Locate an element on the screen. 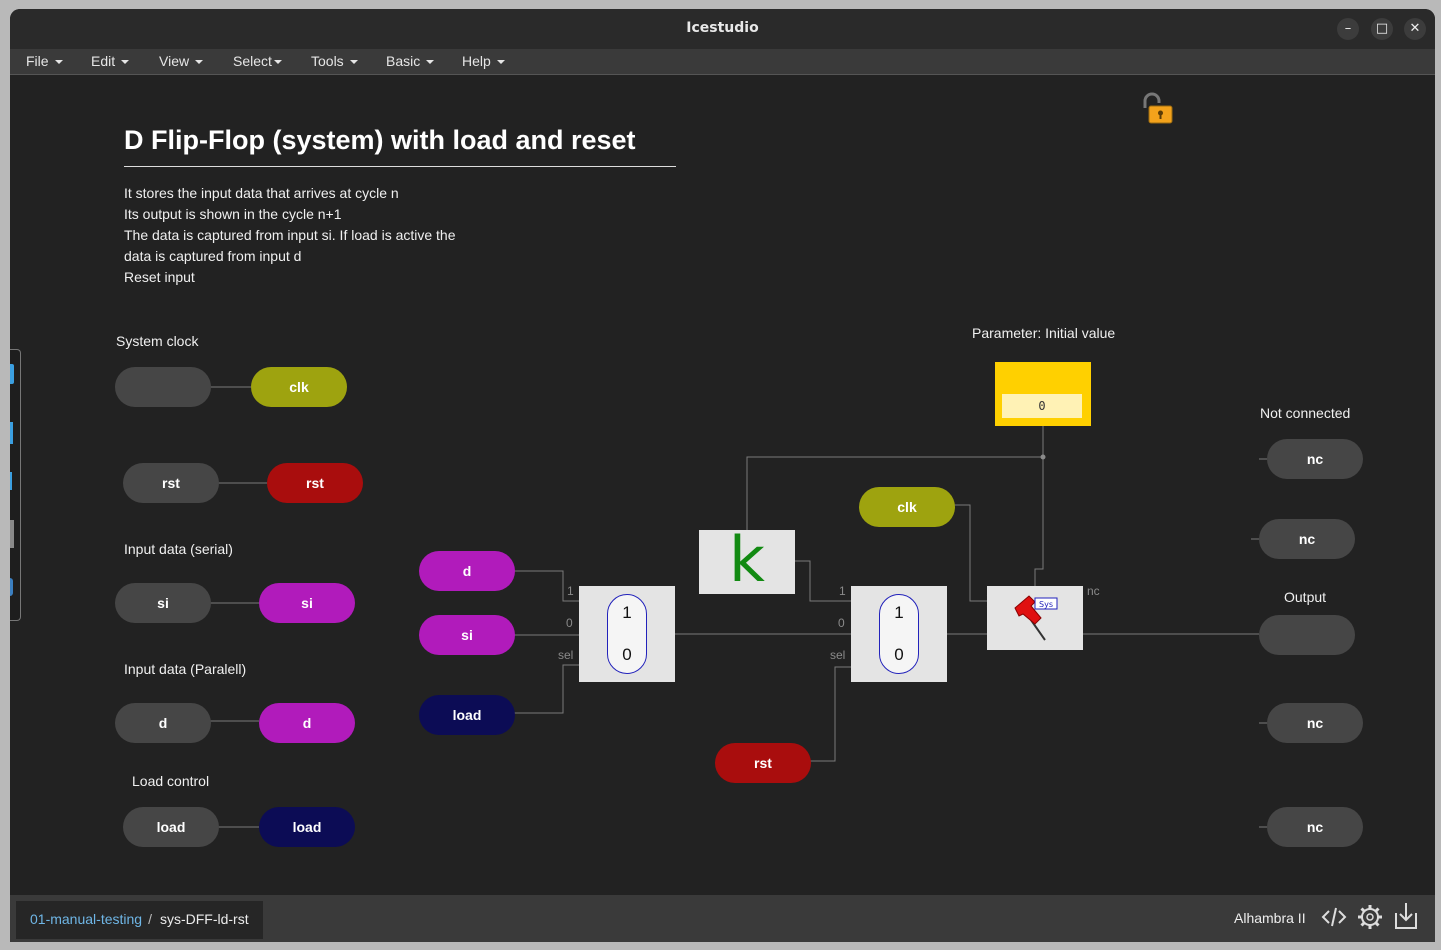  si-label-ref: si is located at coordinates (467, 635).